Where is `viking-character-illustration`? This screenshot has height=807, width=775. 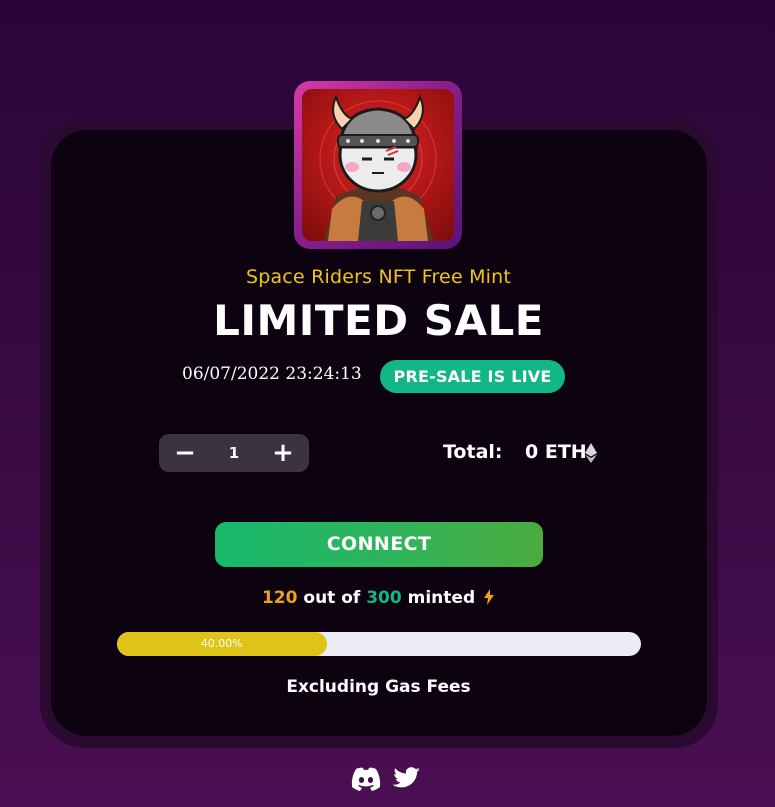
viking-character-illustration is located at coordinates (378, 167).